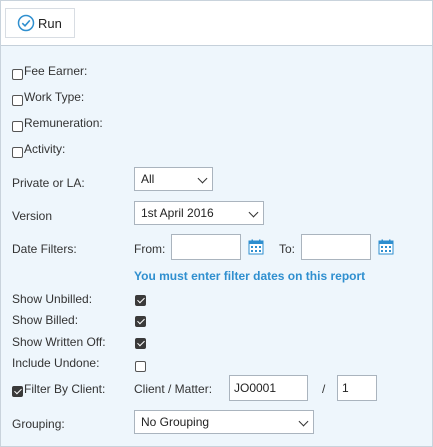 This screenshot has width=433, height=447. What do you see at coordinates (17, 152) in the screenshot?
I see `activity-checkbox` at bounding box center [17, 152].